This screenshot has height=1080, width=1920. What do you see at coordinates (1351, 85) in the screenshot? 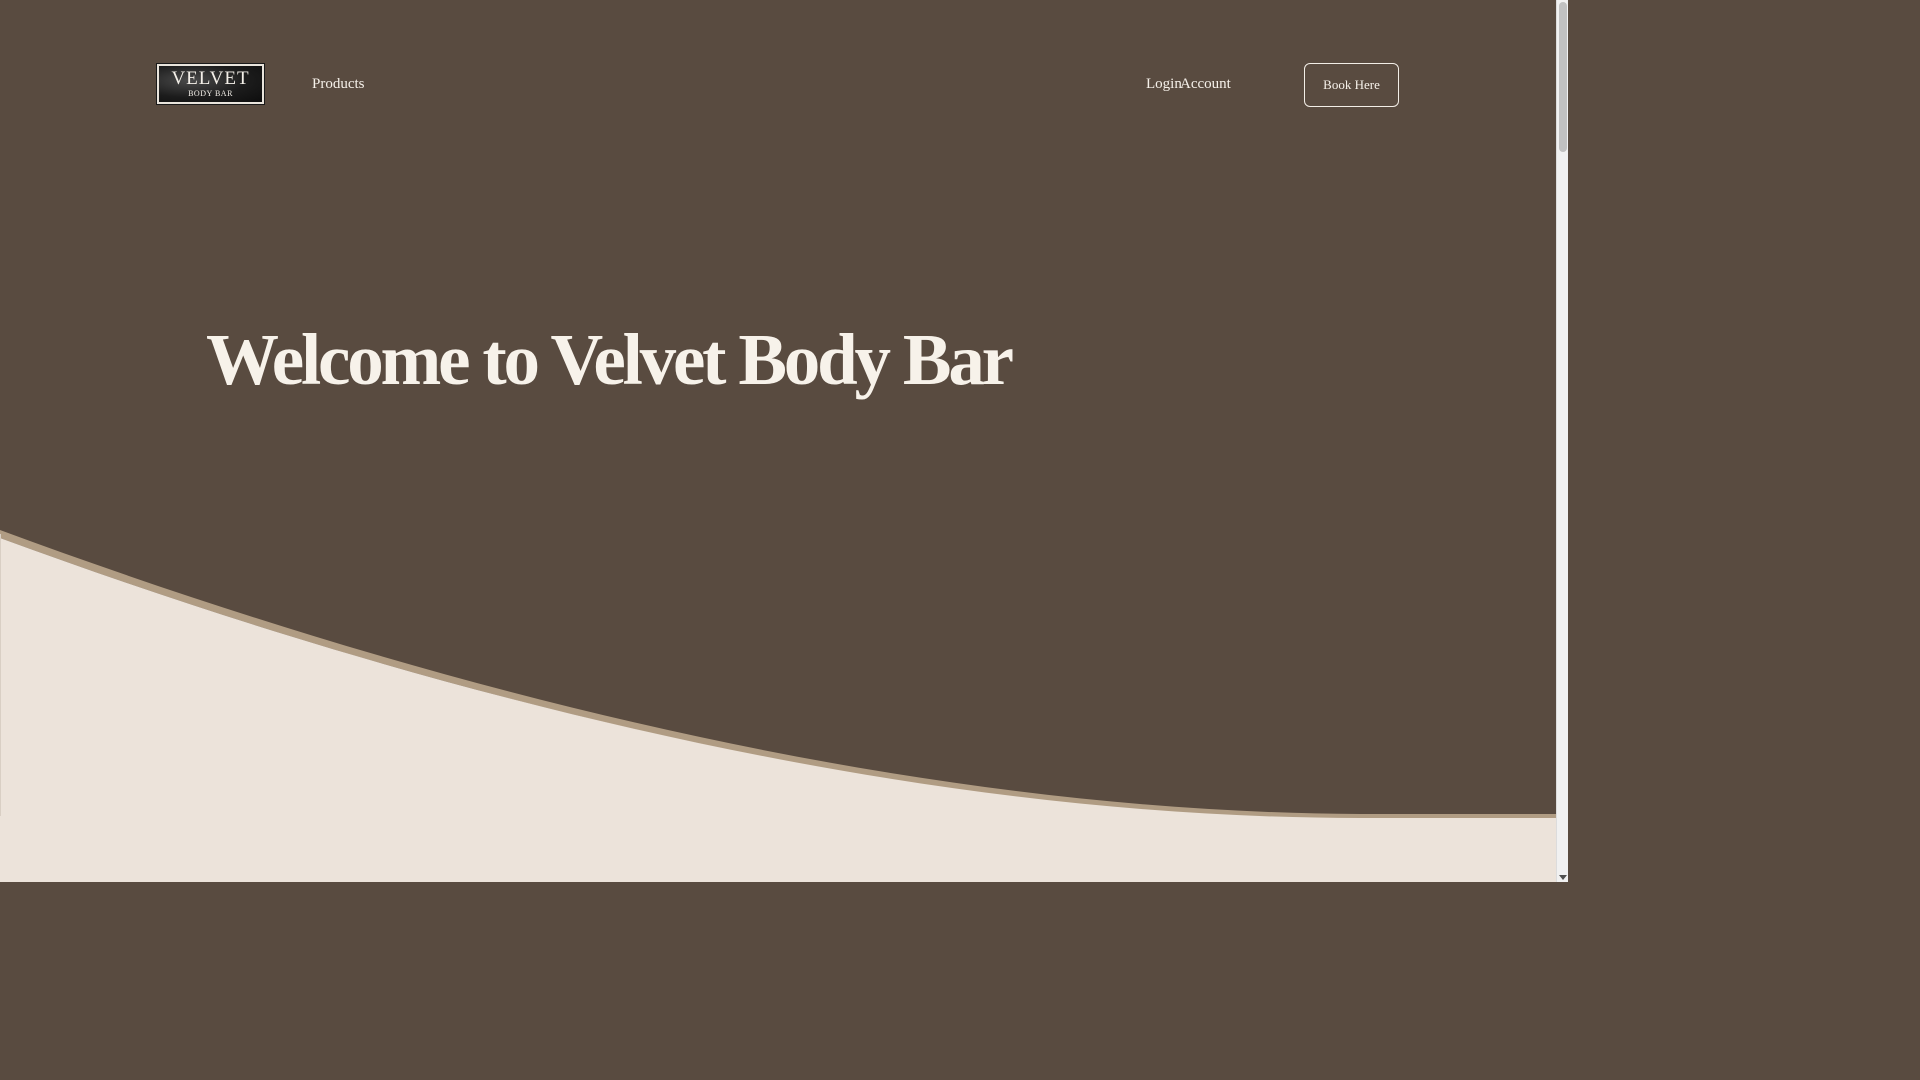
I see `book-here-button: Book Here` at bounding box center [1351, 85].